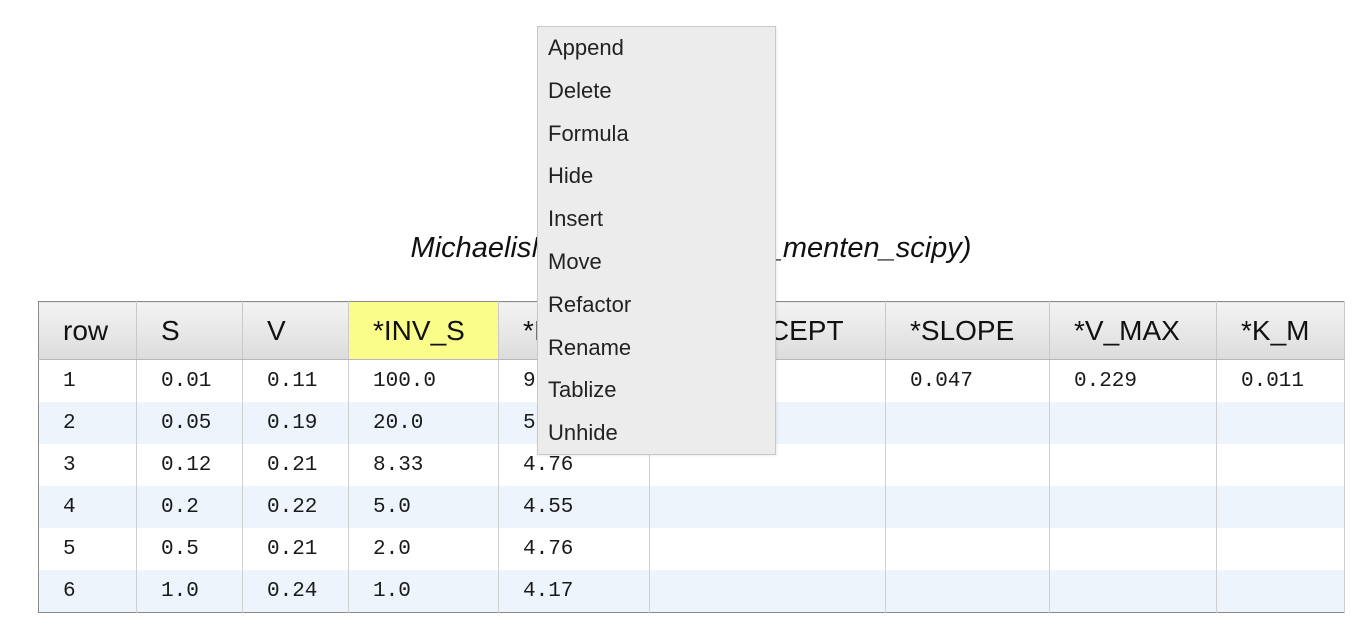 This screenshot has height=630, width=1358. I want to click on table-row: 6 1.0 0.24 1.0 4.17, so click(691, 591).